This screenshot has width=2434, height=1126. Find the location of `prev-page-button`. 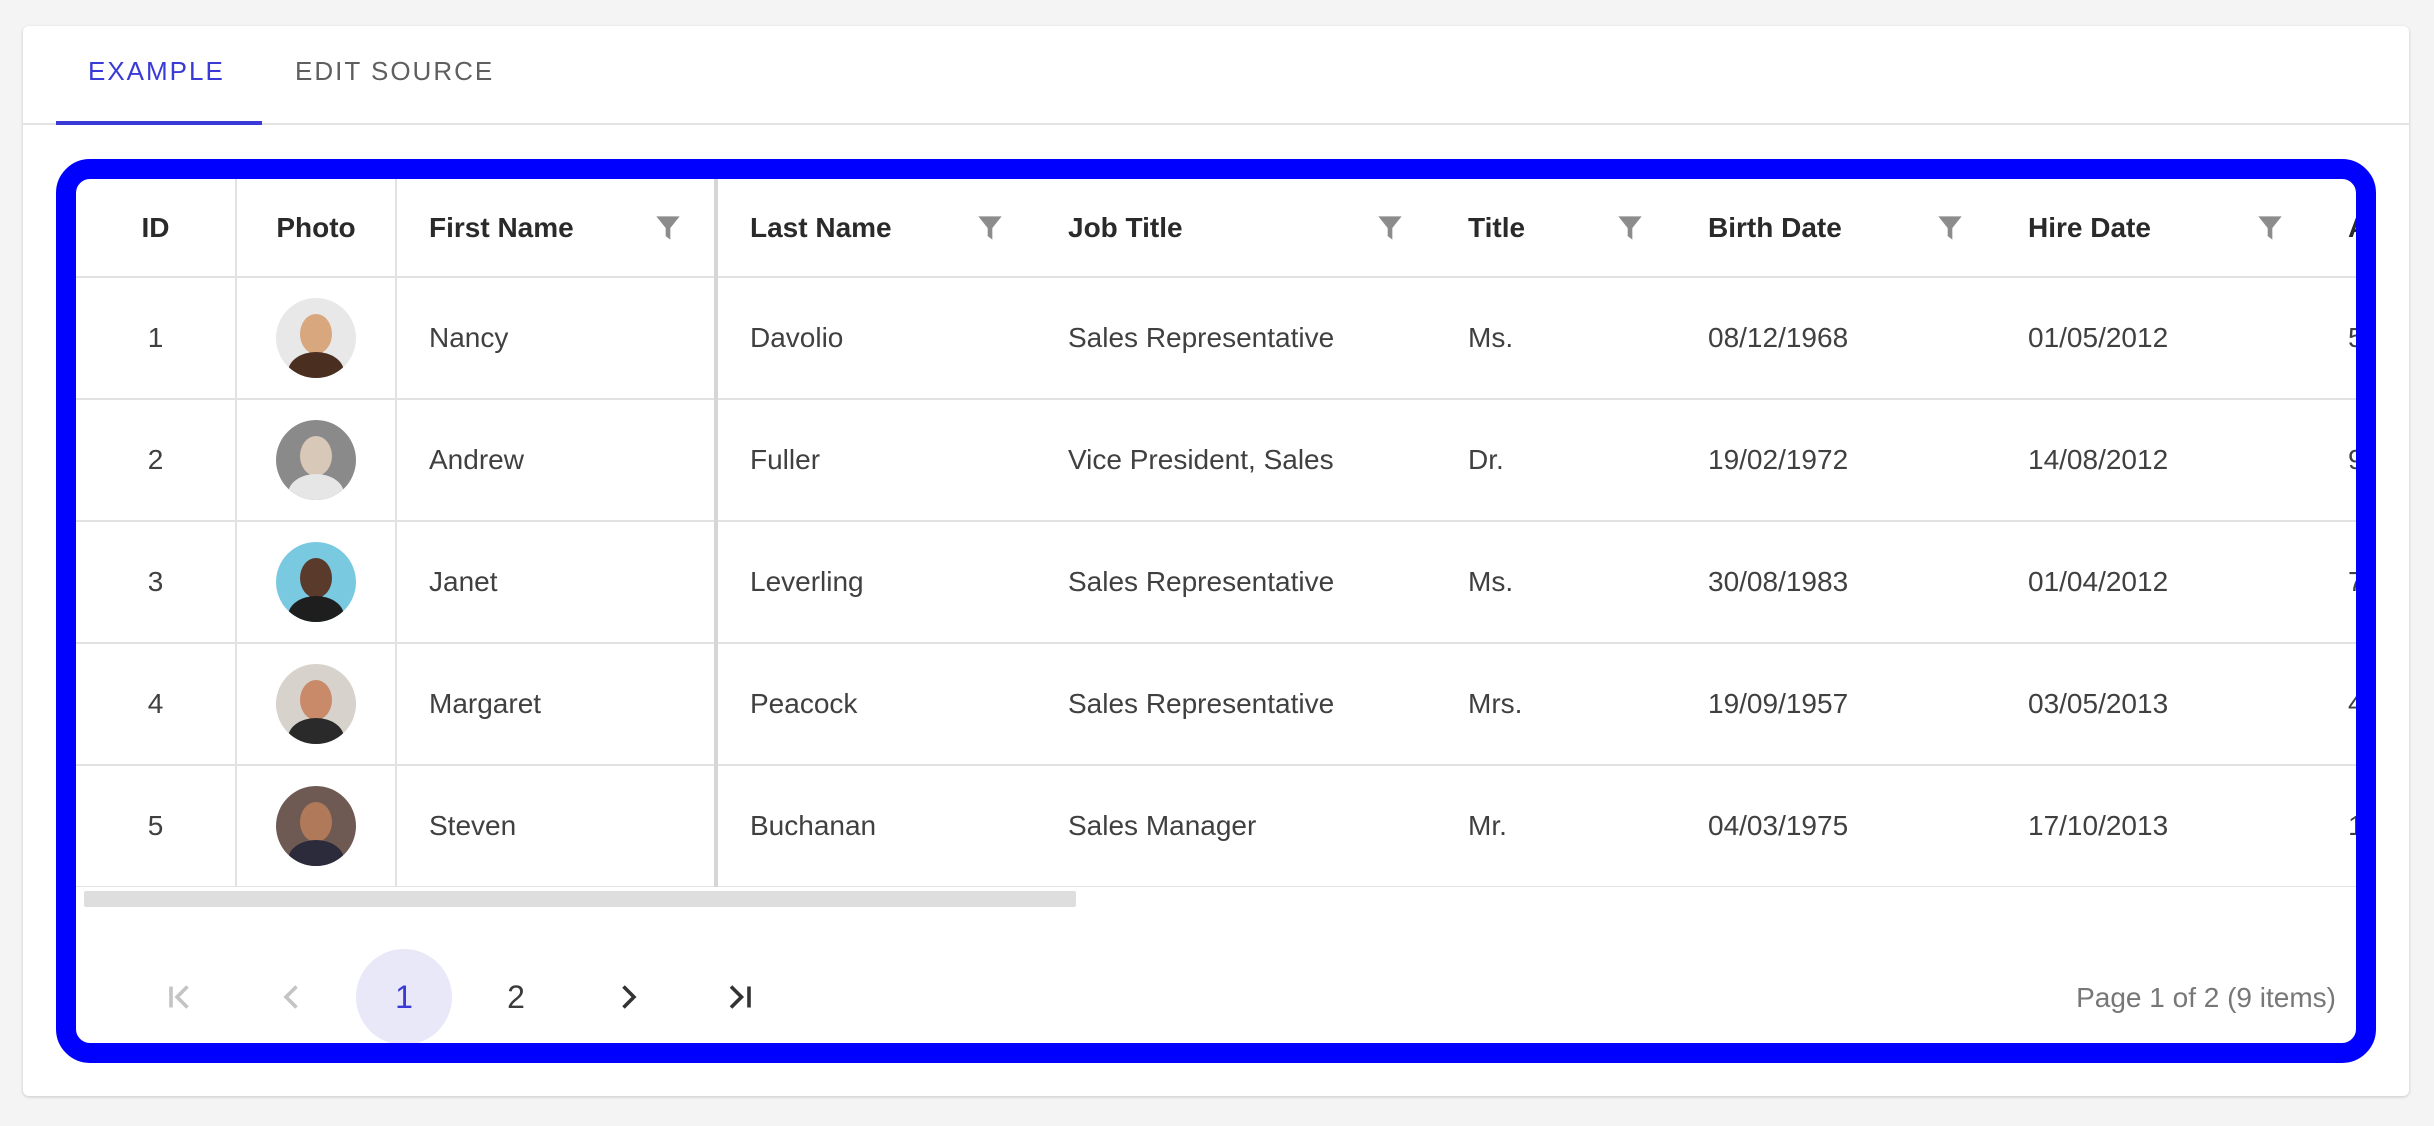

prev-page-button is located at coordinates (292, 996).